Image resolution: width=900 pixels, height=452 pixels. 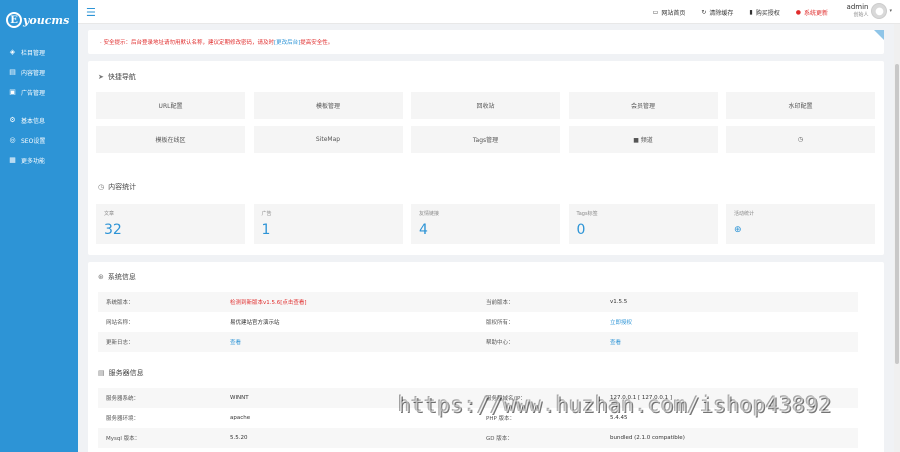 What do you see at coordinates (170, 139) in the screenshot?
I see `quick-template-online: 模板在线区` at bounding box center [170, 139].